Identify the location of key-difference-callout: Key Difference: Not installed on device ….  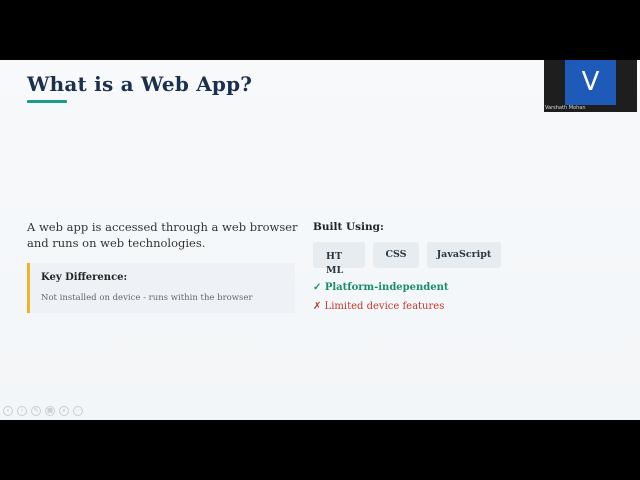
(161, 288).